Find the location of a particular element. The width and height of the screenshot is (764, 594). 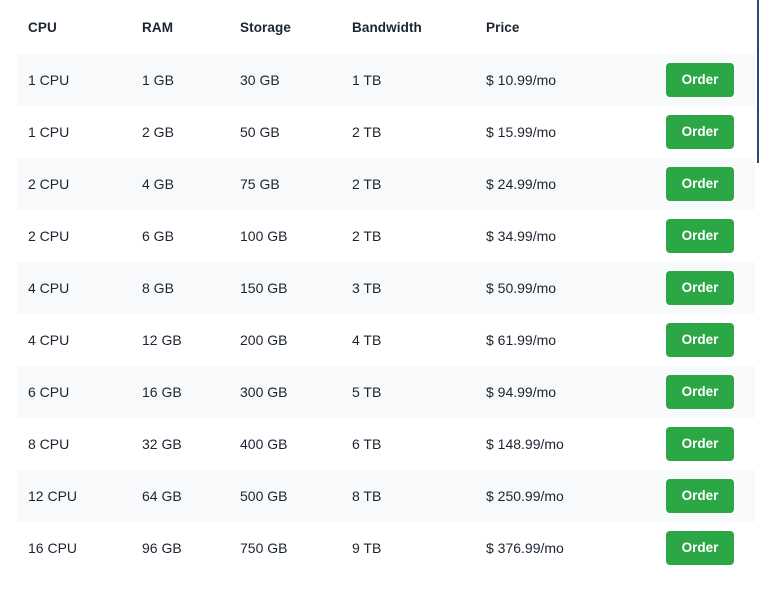

cell-ram: 4 GB is located at coordinates (191, 184).